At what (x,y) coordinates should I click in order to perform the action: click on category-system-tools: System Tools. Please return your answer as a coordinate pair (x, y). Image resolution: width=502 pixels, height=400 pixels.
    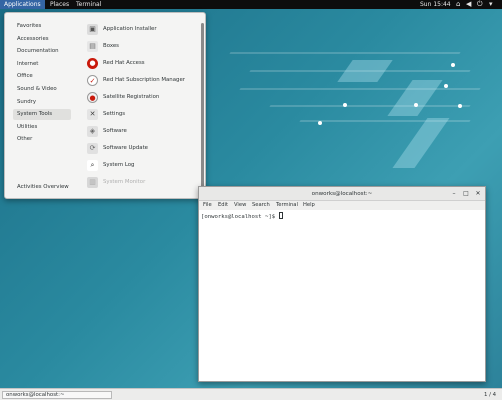
    Looking at the image, I should click on (42, 114).